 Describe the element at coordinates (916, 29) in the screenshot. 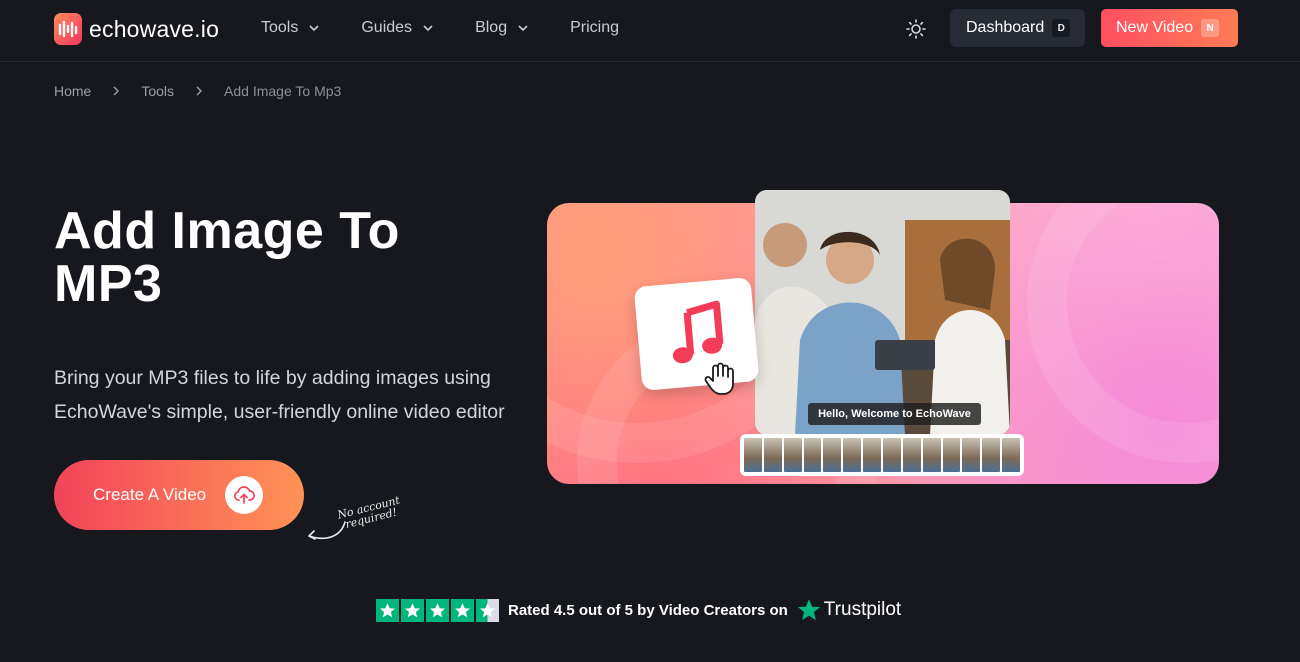

I see `sun-icon` at that location.